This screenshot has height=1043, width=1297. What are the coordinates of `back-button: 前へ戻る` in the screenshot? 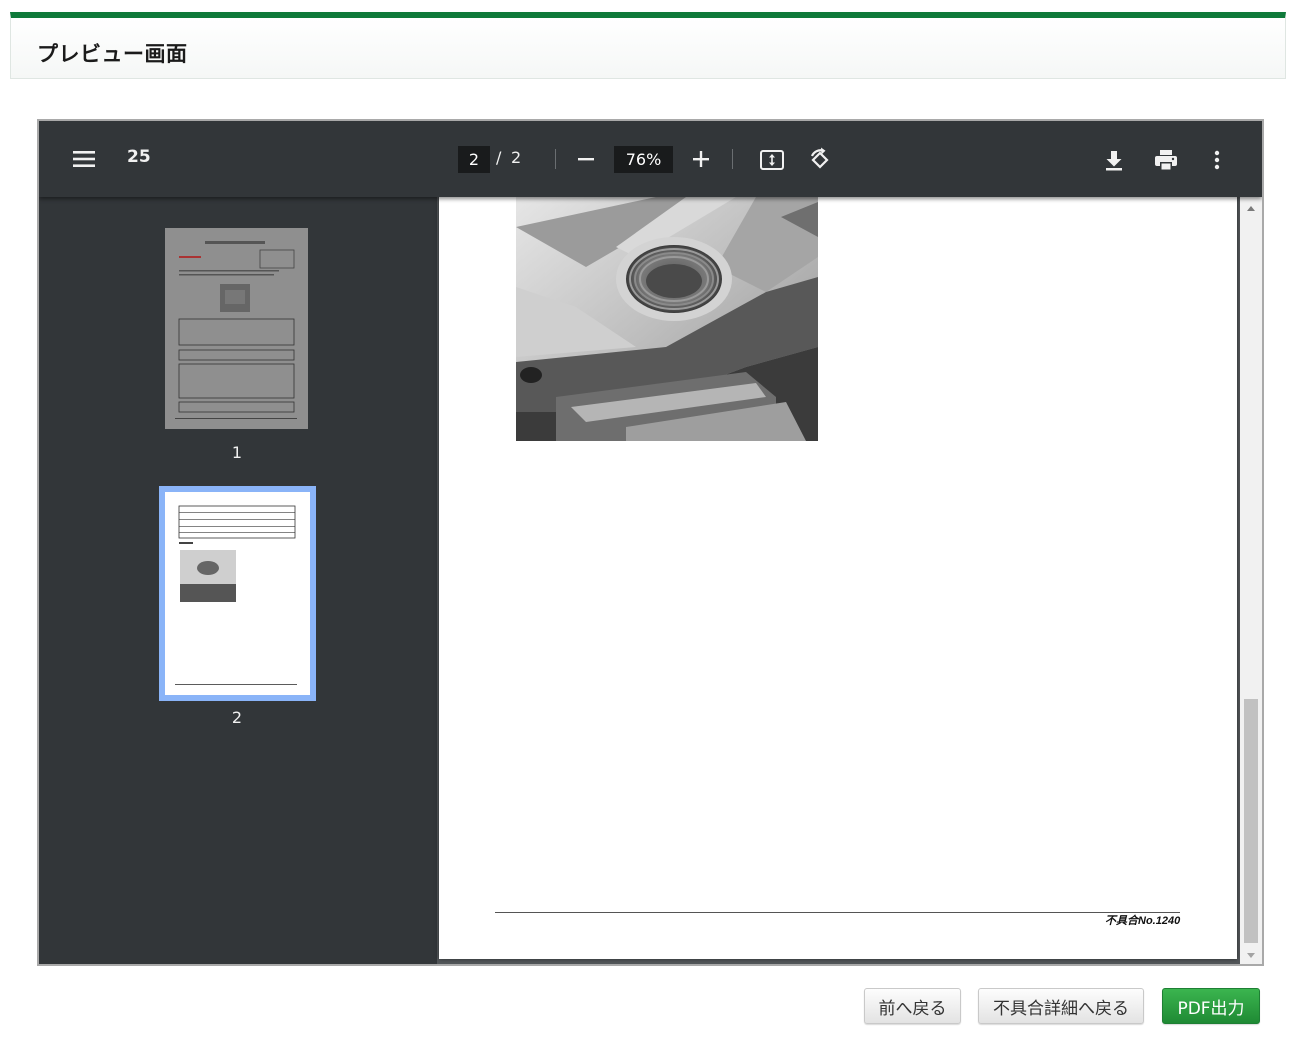 It's located at (912, 1006).